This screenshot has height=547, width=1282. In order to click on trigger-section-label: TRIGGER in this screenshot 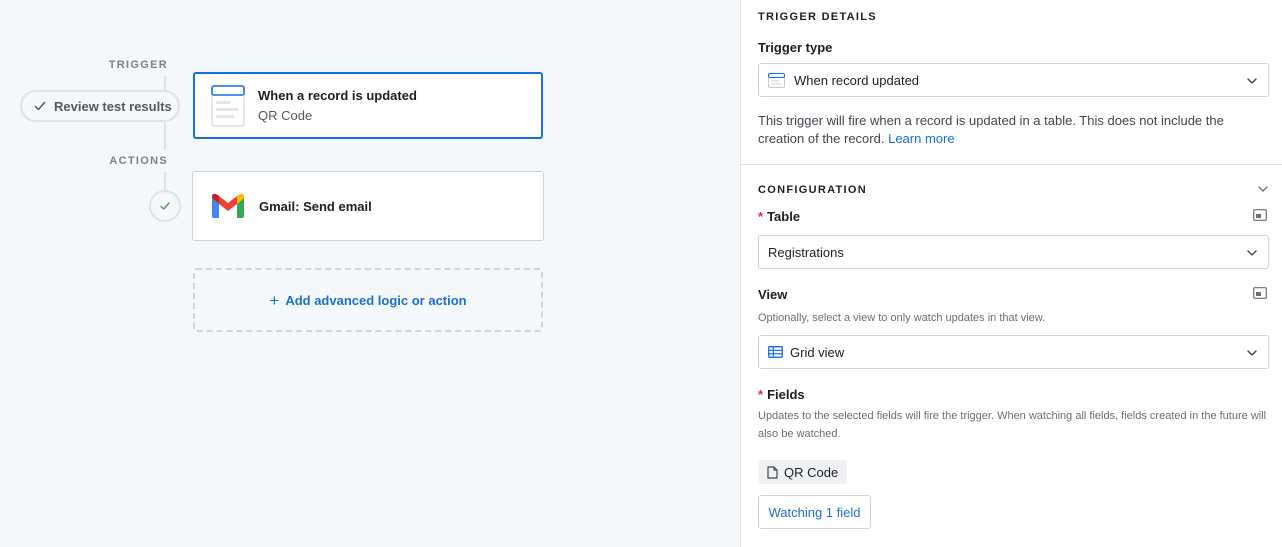, I will do `click(138, 65)`.